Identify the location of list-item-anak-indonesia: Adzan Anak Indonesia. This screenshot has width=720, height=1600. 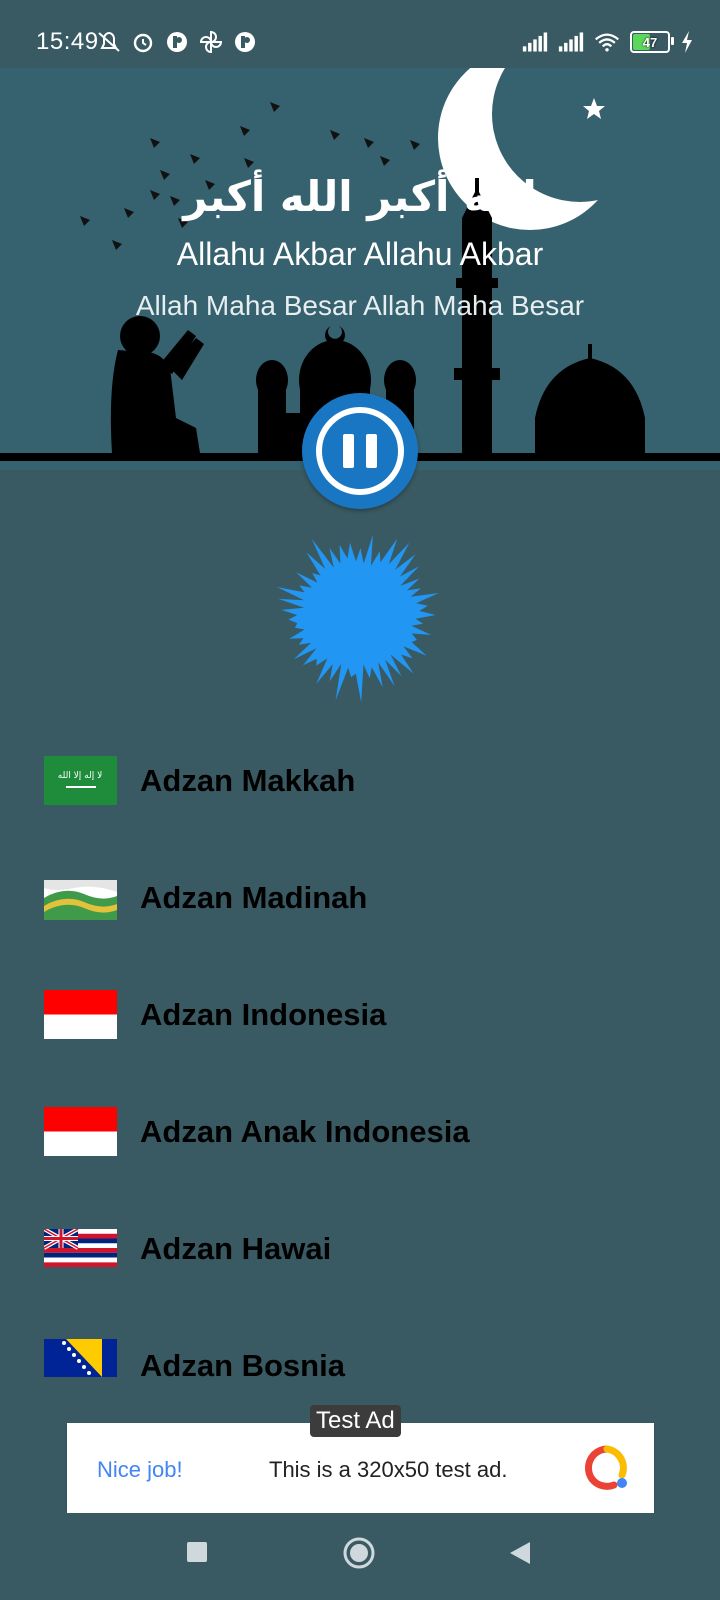
(360, 1131).